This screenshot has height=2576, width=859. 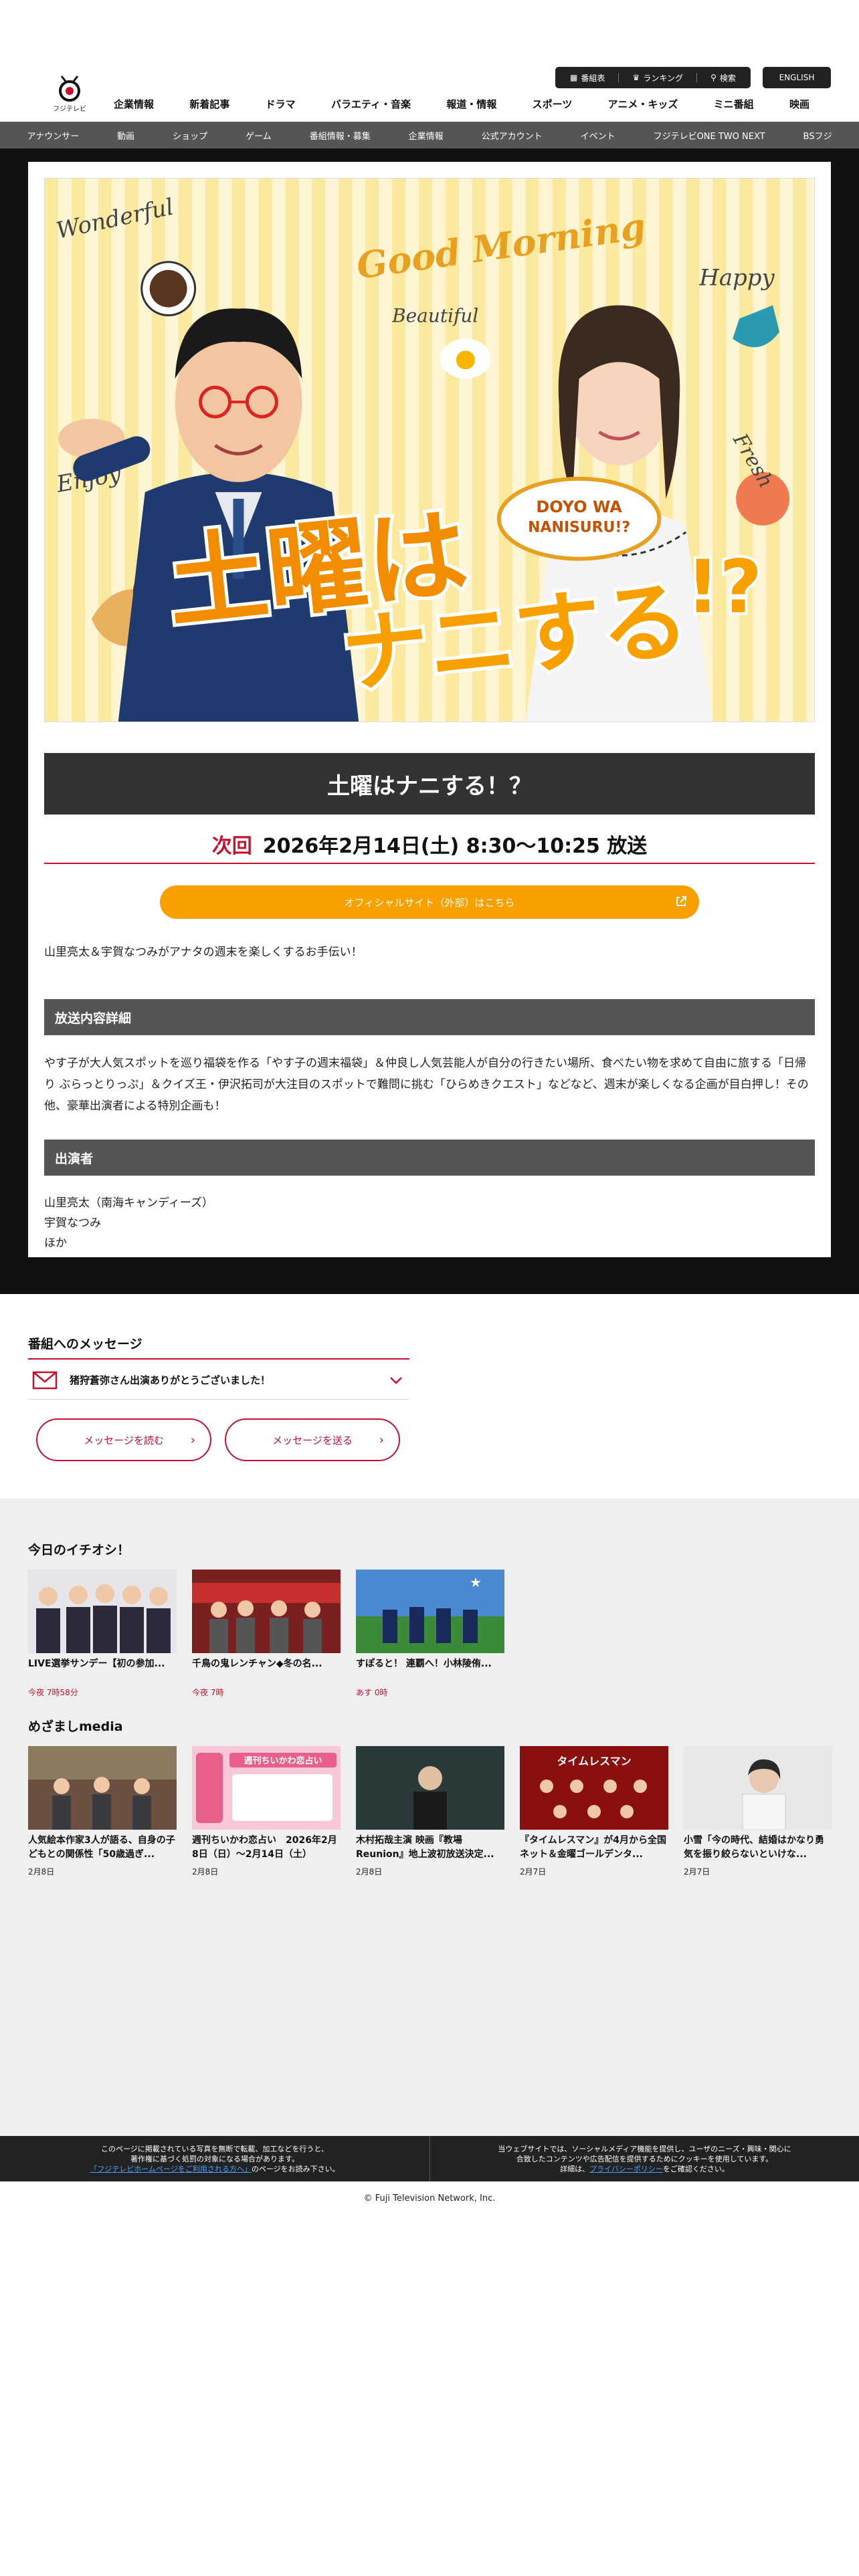 What do you see at coordinates (53, 1693) in the screenshot?
I see `pickup-time: 今夜 7時58分` at bounding box center [53, 1693].